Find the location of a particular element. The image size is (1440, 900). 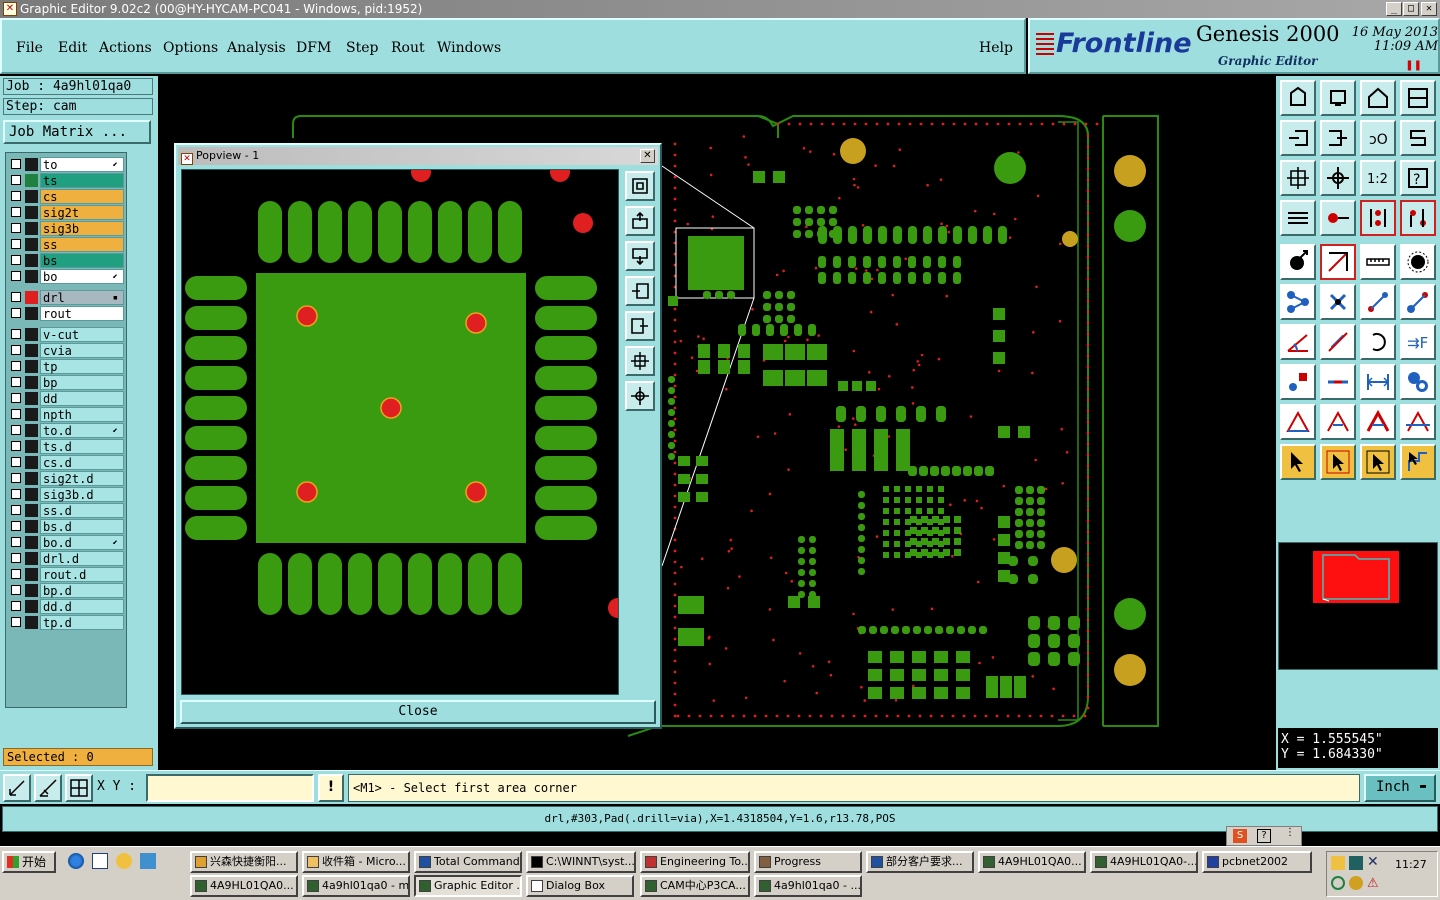

layer-name: to ⬋ is located at coordinates (82, 164).